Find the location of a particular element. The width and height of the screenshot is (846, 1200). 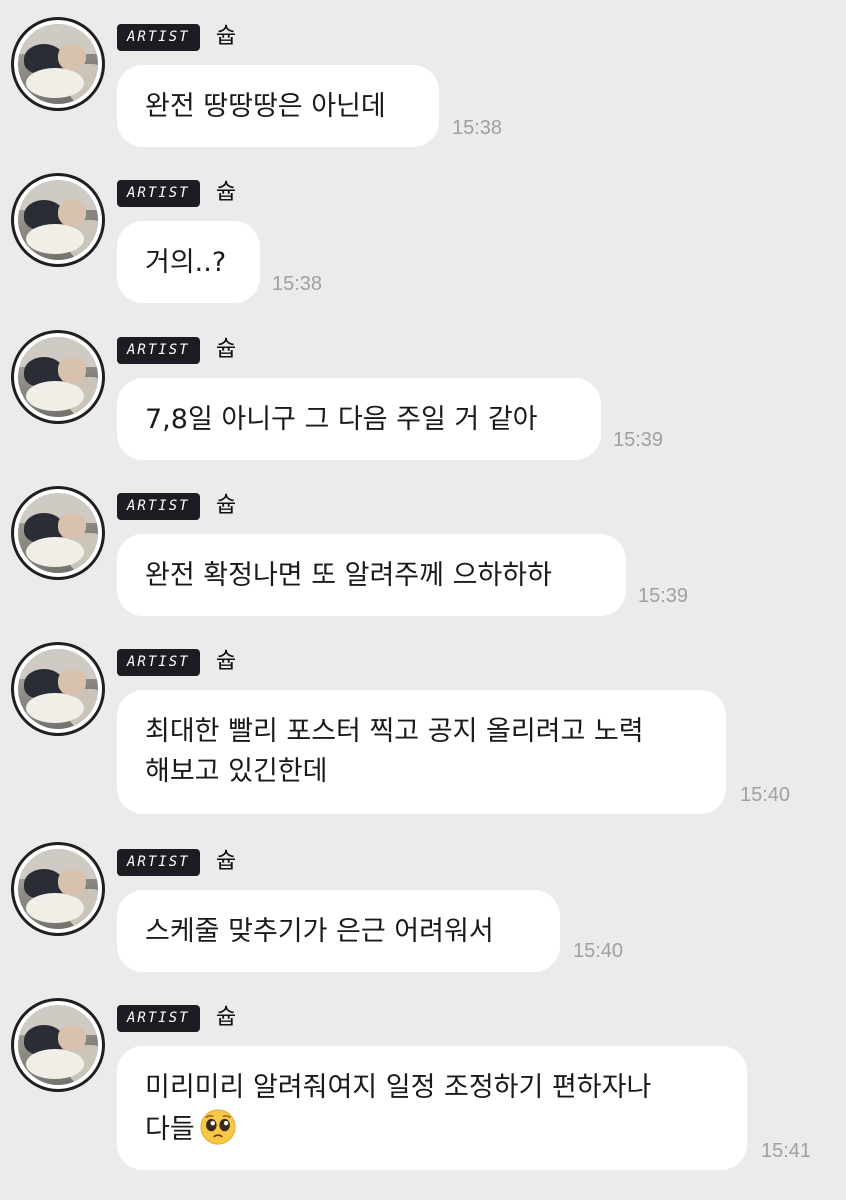

message-text: 해보고 있긴한데 is located at coordinates (236, 771).